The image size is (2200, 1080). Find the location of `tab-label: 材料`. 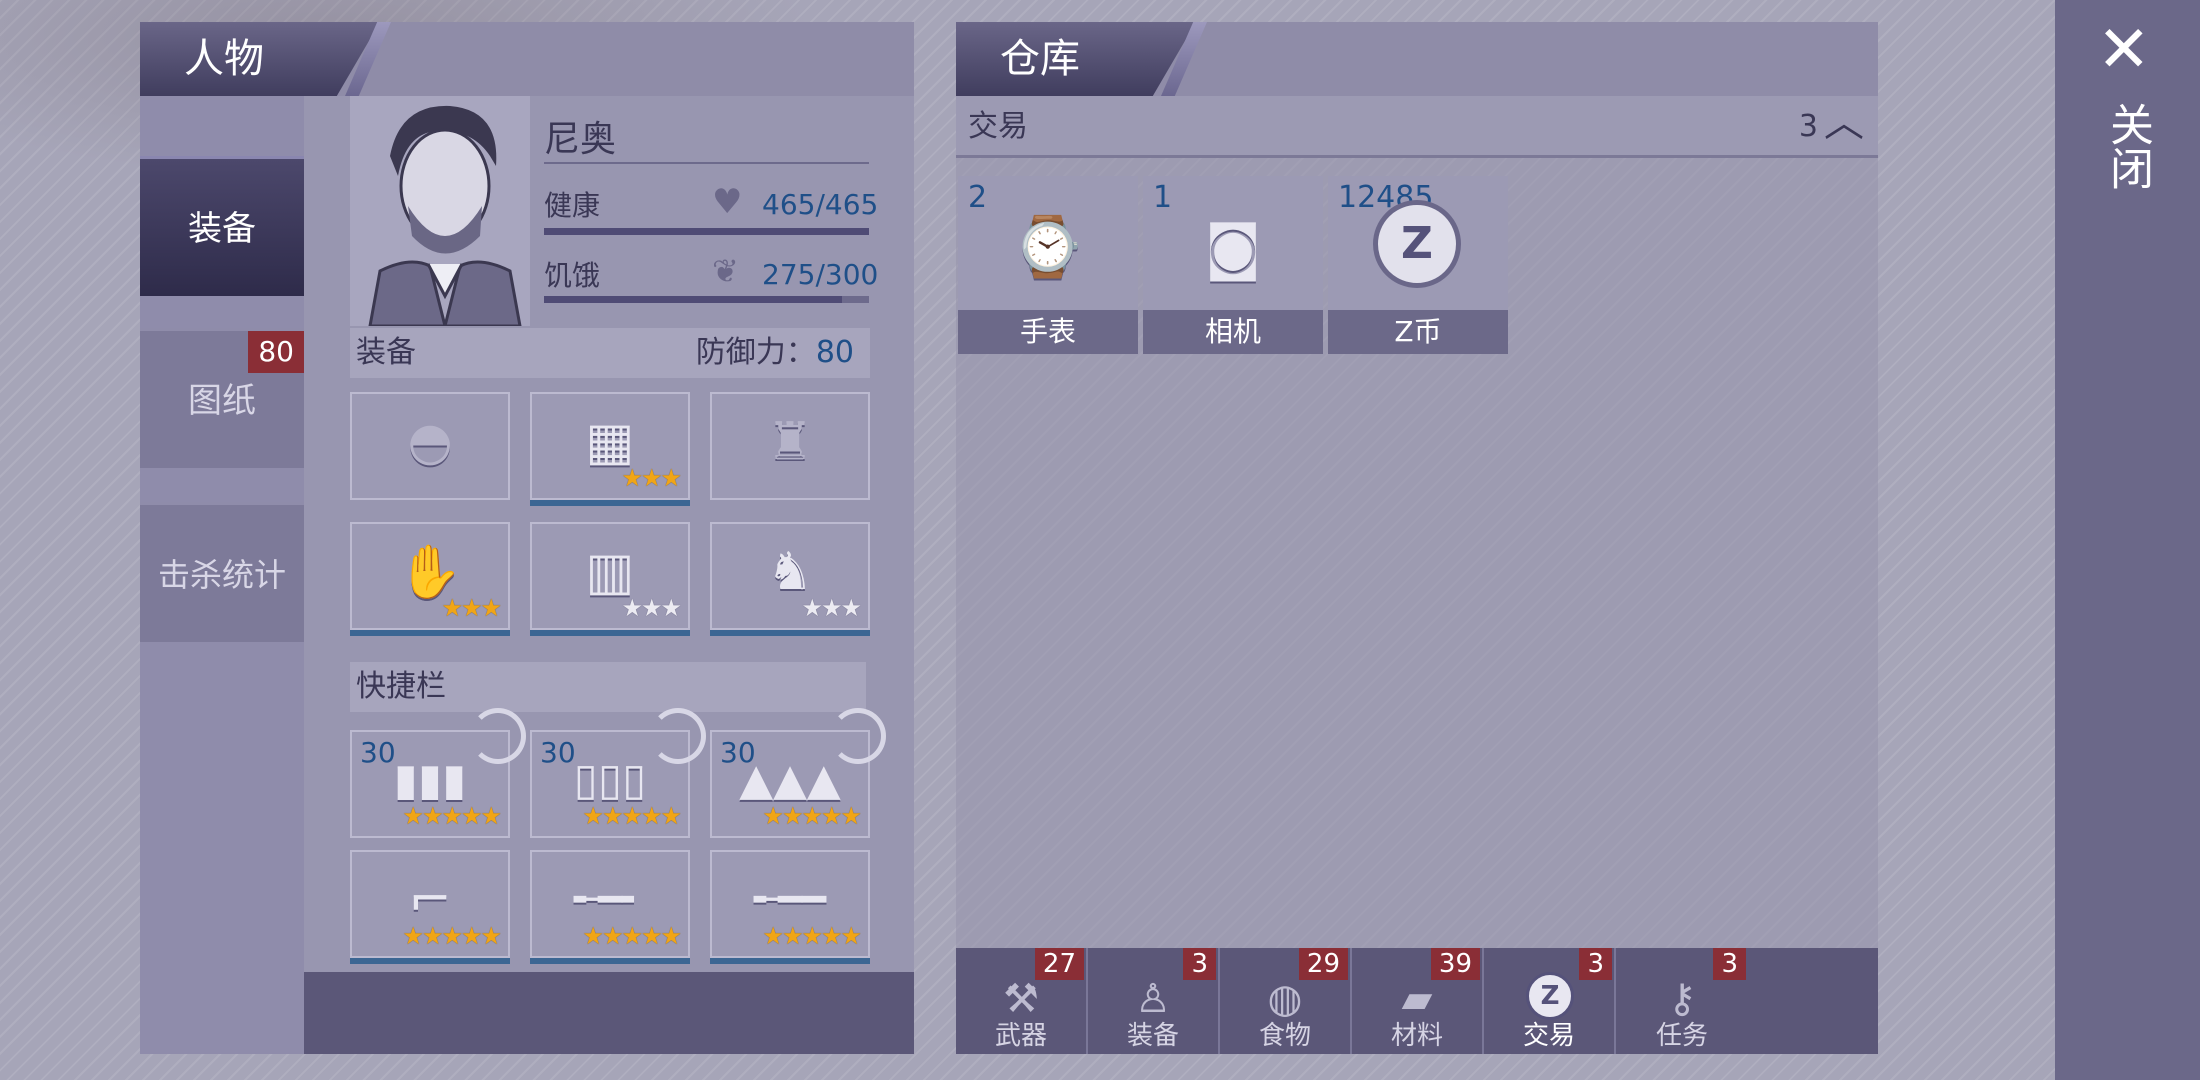

tab-label: 材料 is located at coordinates (1416, 1036).